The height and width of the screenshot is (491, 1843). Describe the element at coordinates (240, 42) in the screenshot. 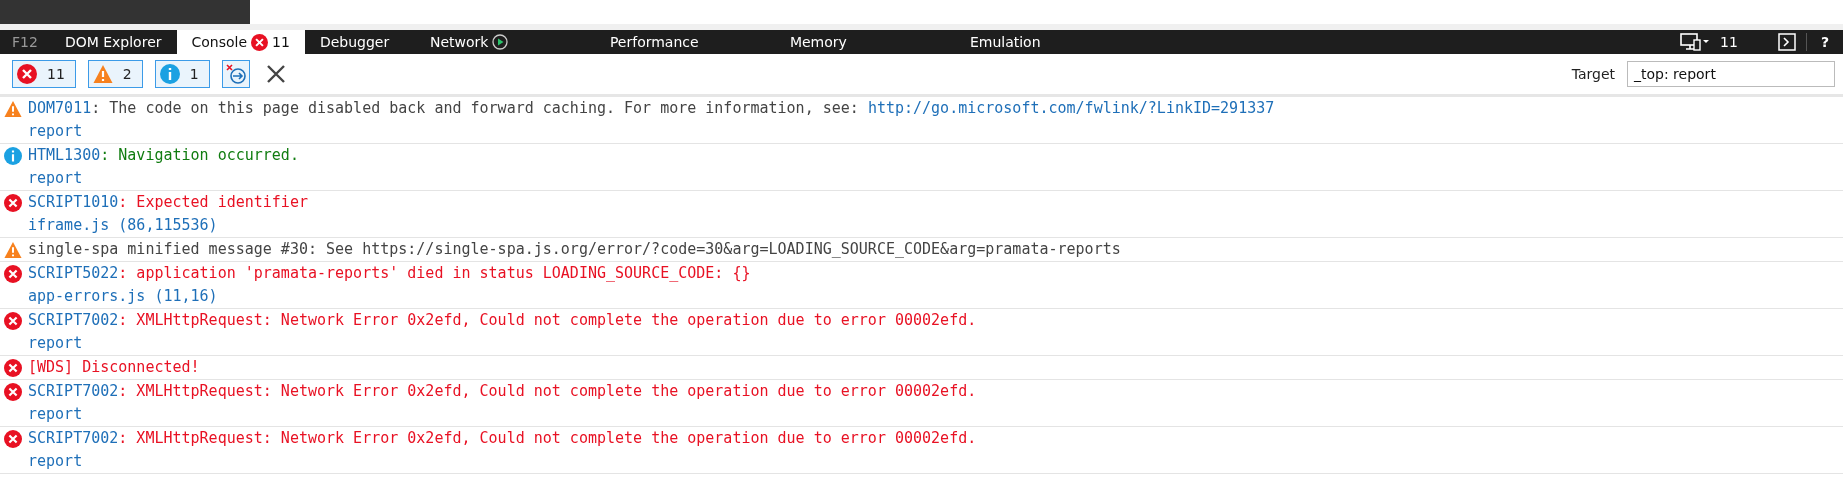

I see `tab: Console 11` at that location.